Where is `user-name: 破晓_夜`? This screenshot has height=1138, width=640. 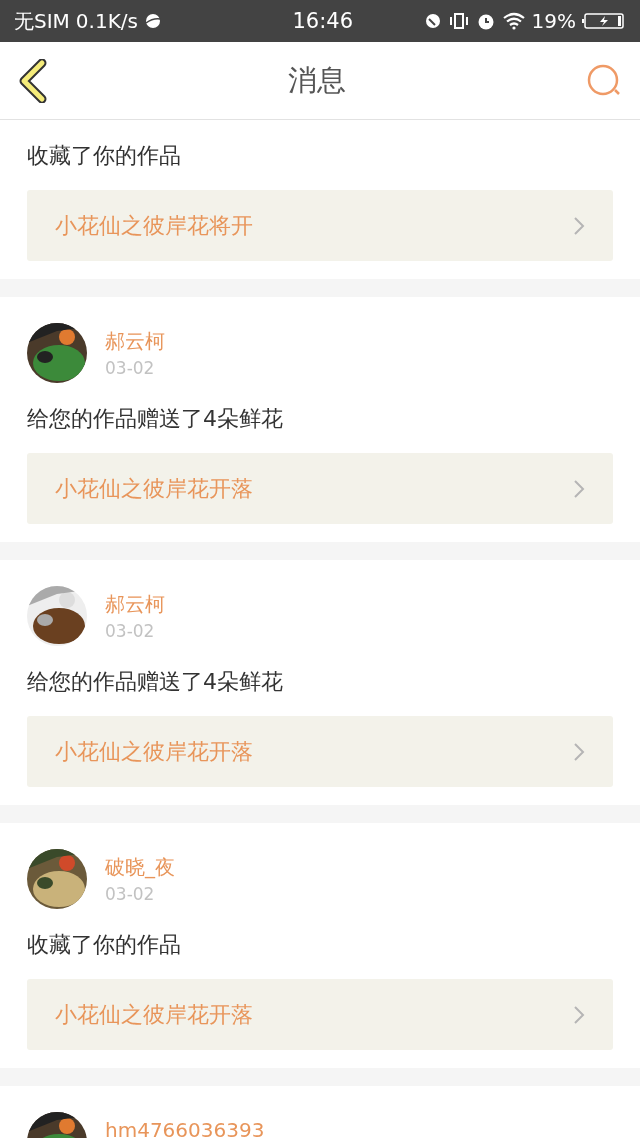
user-name: 破晓_夜 is located at coordinates (140, 867).